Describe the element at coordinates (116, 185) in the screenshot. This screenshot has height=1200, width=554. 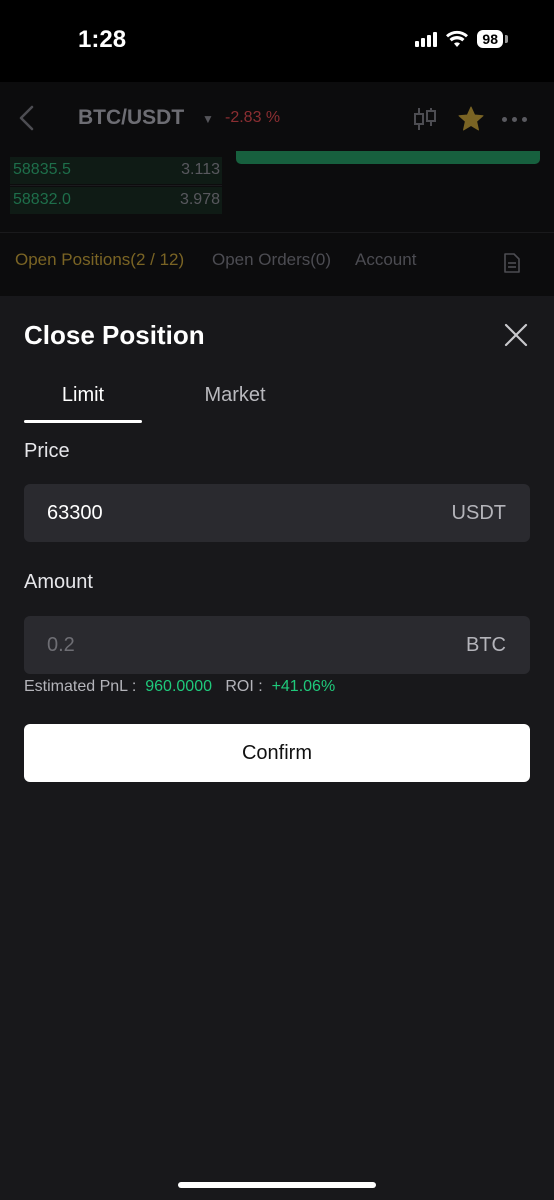
I see `divider` at that location.